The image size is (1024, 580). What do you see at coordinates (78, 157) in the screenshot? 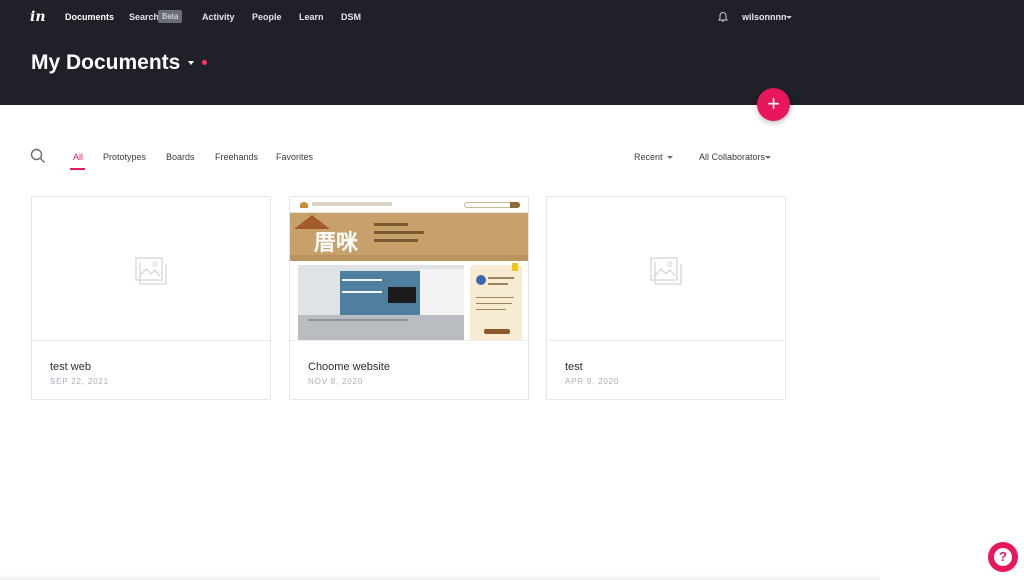
I see `tab-all: All` at bounding box center [78, 157].